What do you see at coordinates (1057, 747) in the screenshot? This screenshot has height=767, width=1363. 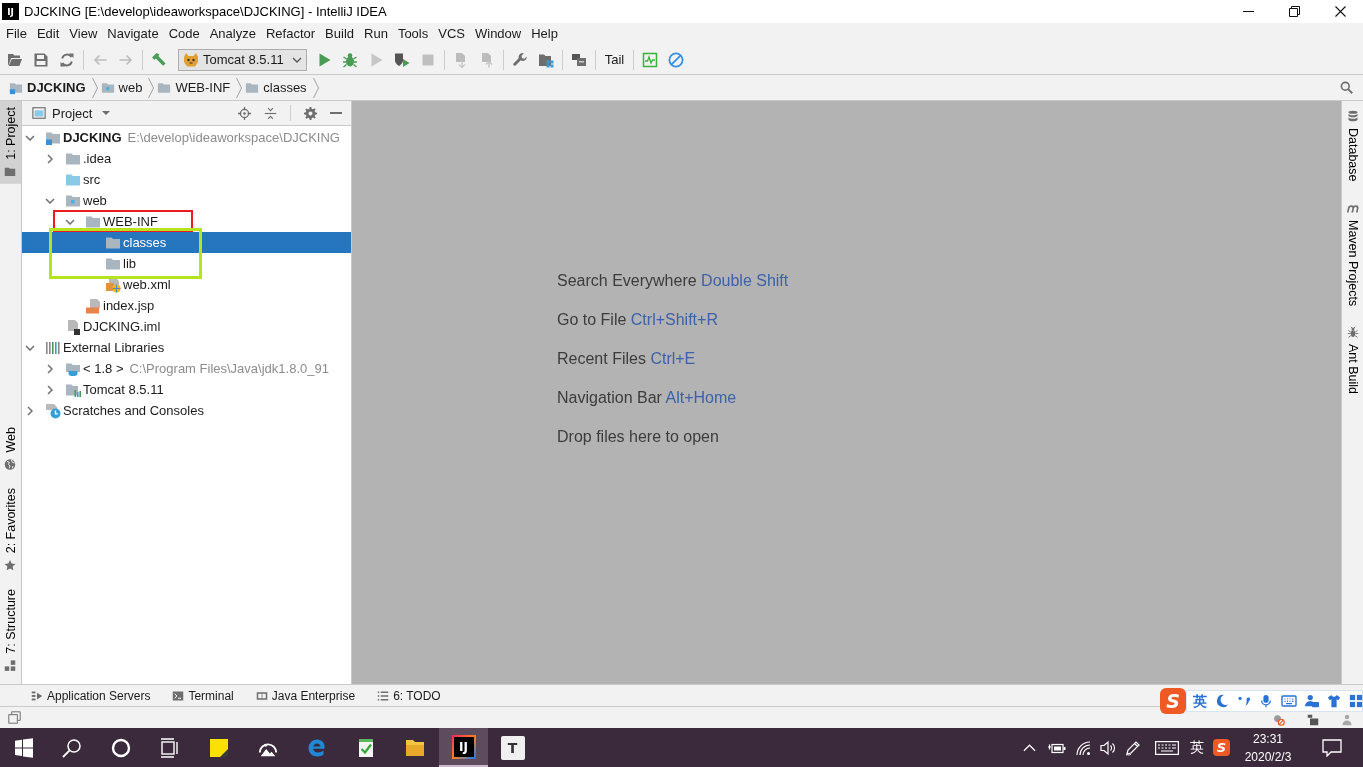 I see `battery-icon` at bounding box center [1057, 747].